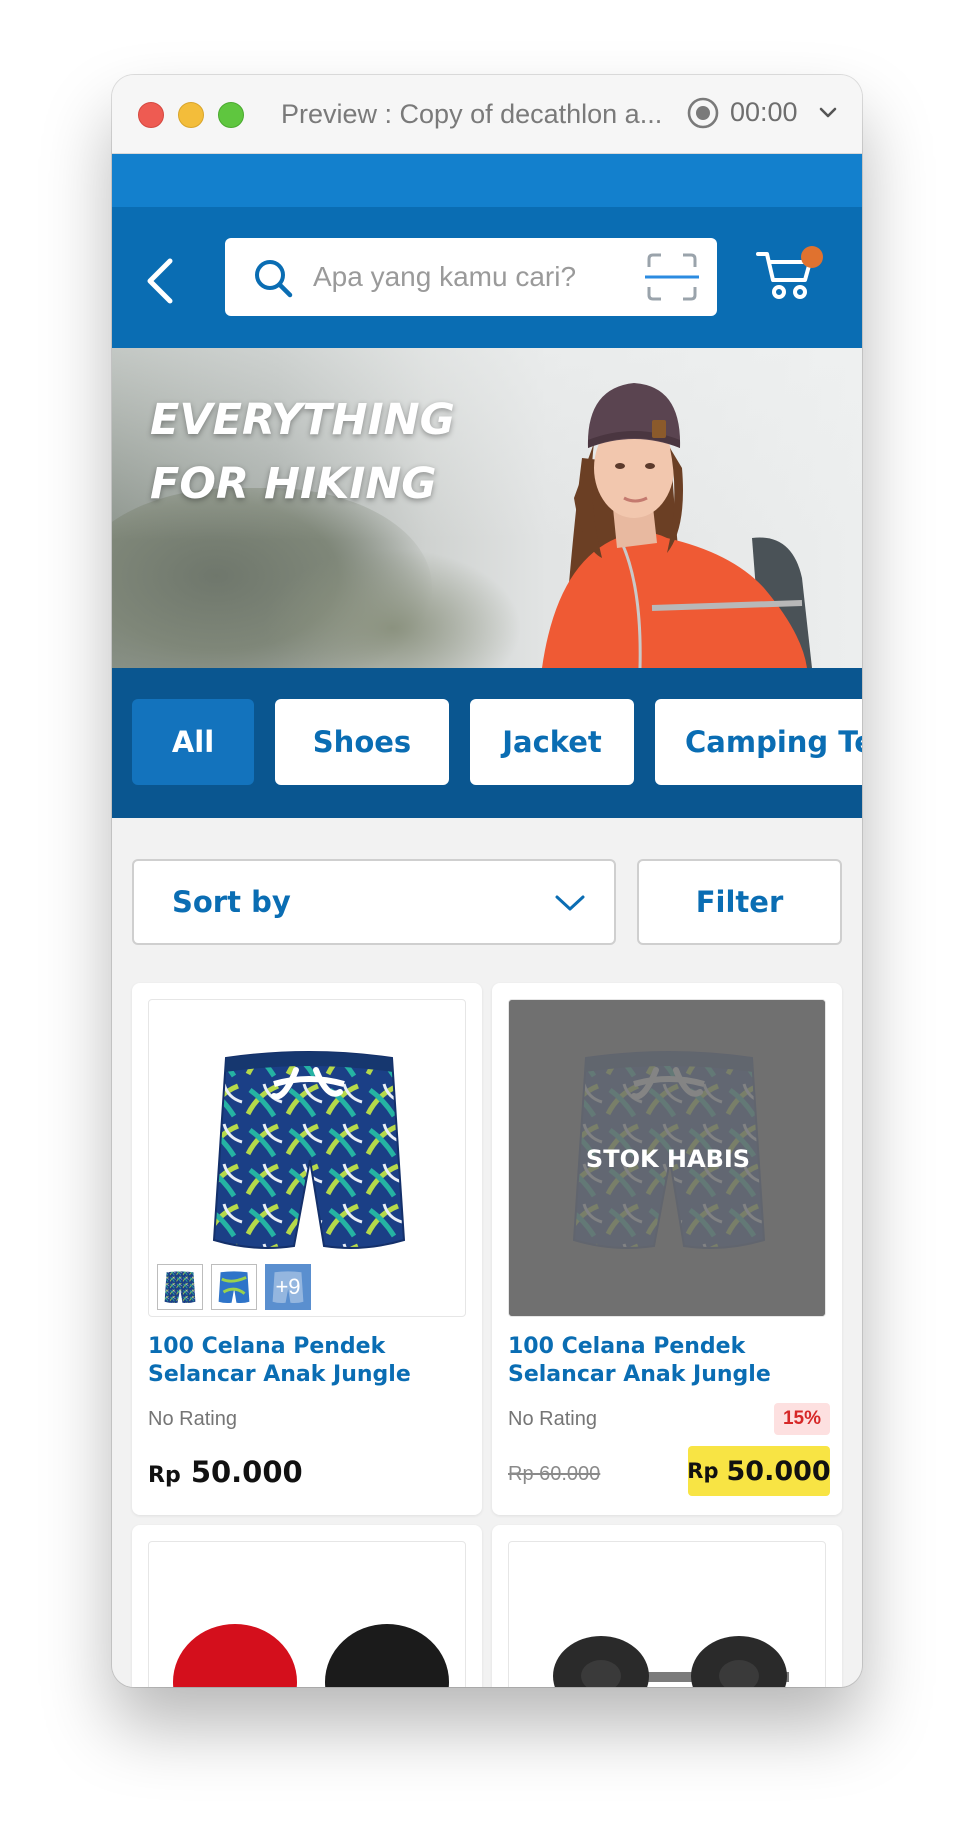 The width and height of the screenshot is (974, 1834). Describe the element at coordinates (764, 112) in the screenshot. I see `recording-timer: 00:00` at that location.